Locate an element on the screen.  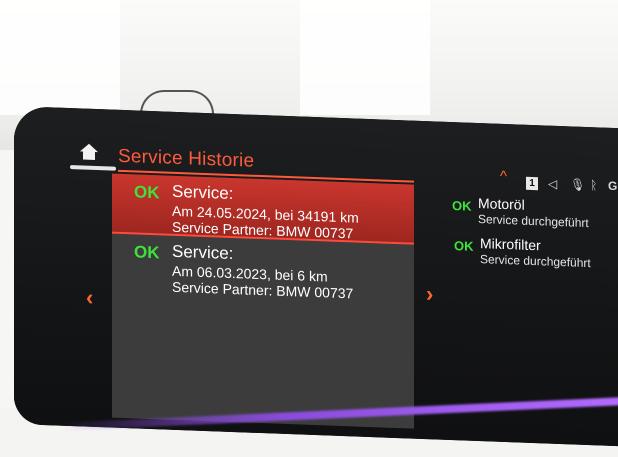
signal-icon: ᚱ is located at coordinates (594, 185).